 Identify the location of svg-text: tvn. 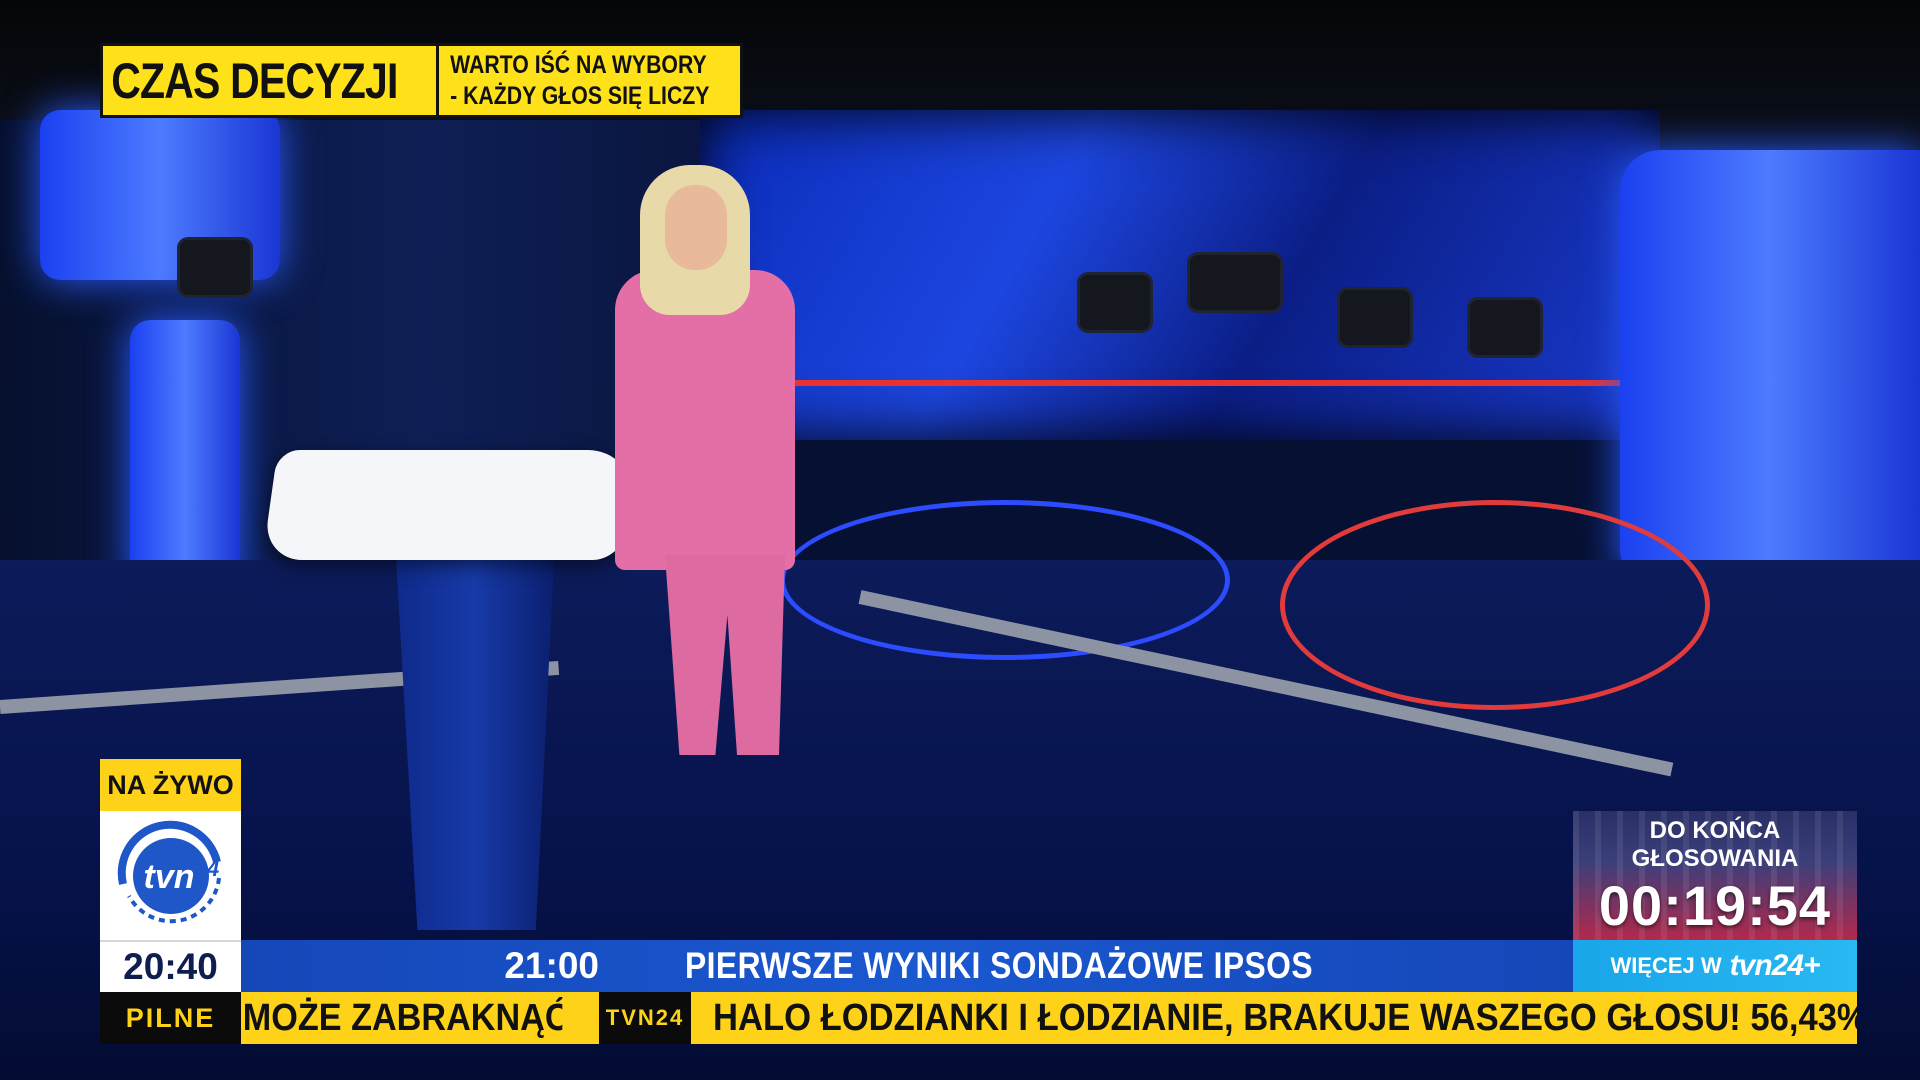
(168, 877).